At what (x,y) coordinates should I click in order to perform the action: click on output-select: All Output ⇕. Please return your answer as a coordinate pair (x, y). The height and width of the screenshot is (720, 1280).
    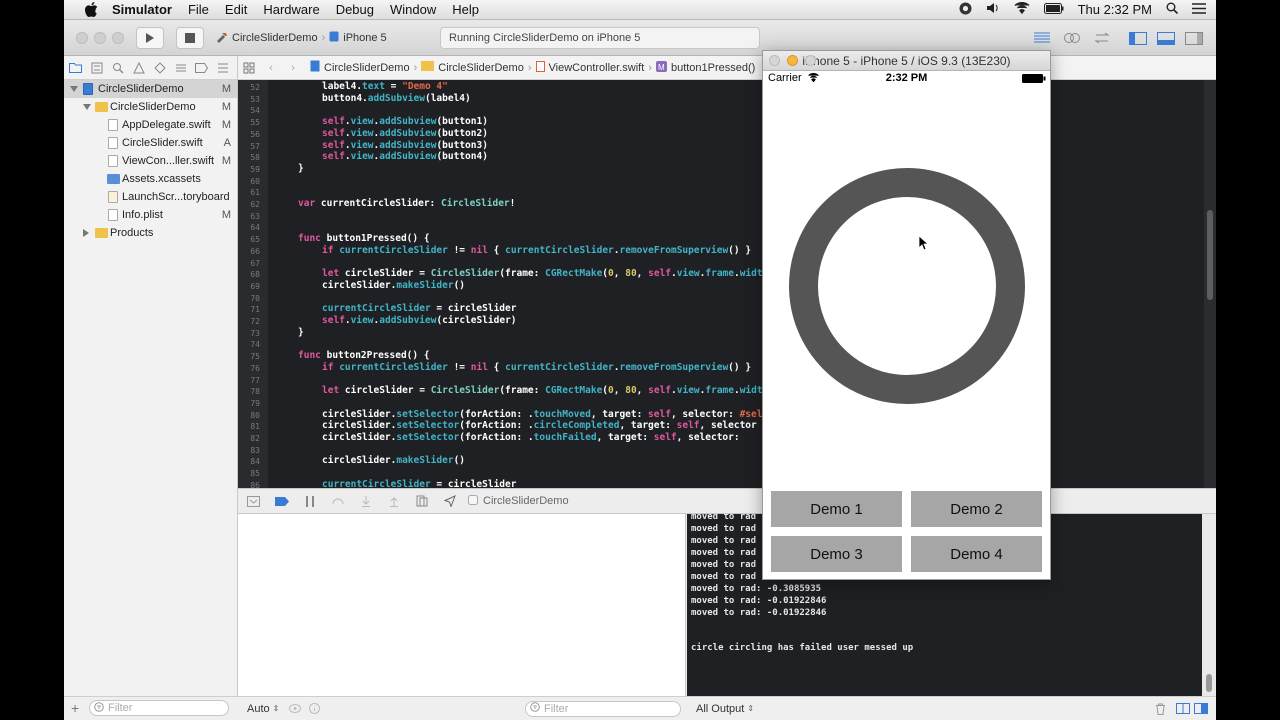
    Looking at the image, I should click on (725, 709).